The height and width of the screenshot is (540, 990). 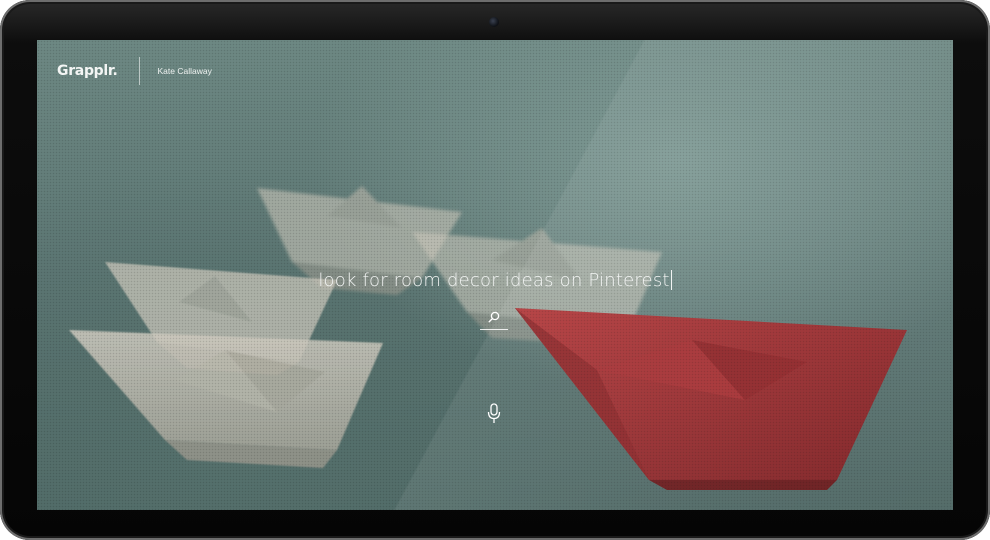 What do you see at coordinates (494, 22) in the screenshot?
I see `camera` at bounding box center [494, 22].